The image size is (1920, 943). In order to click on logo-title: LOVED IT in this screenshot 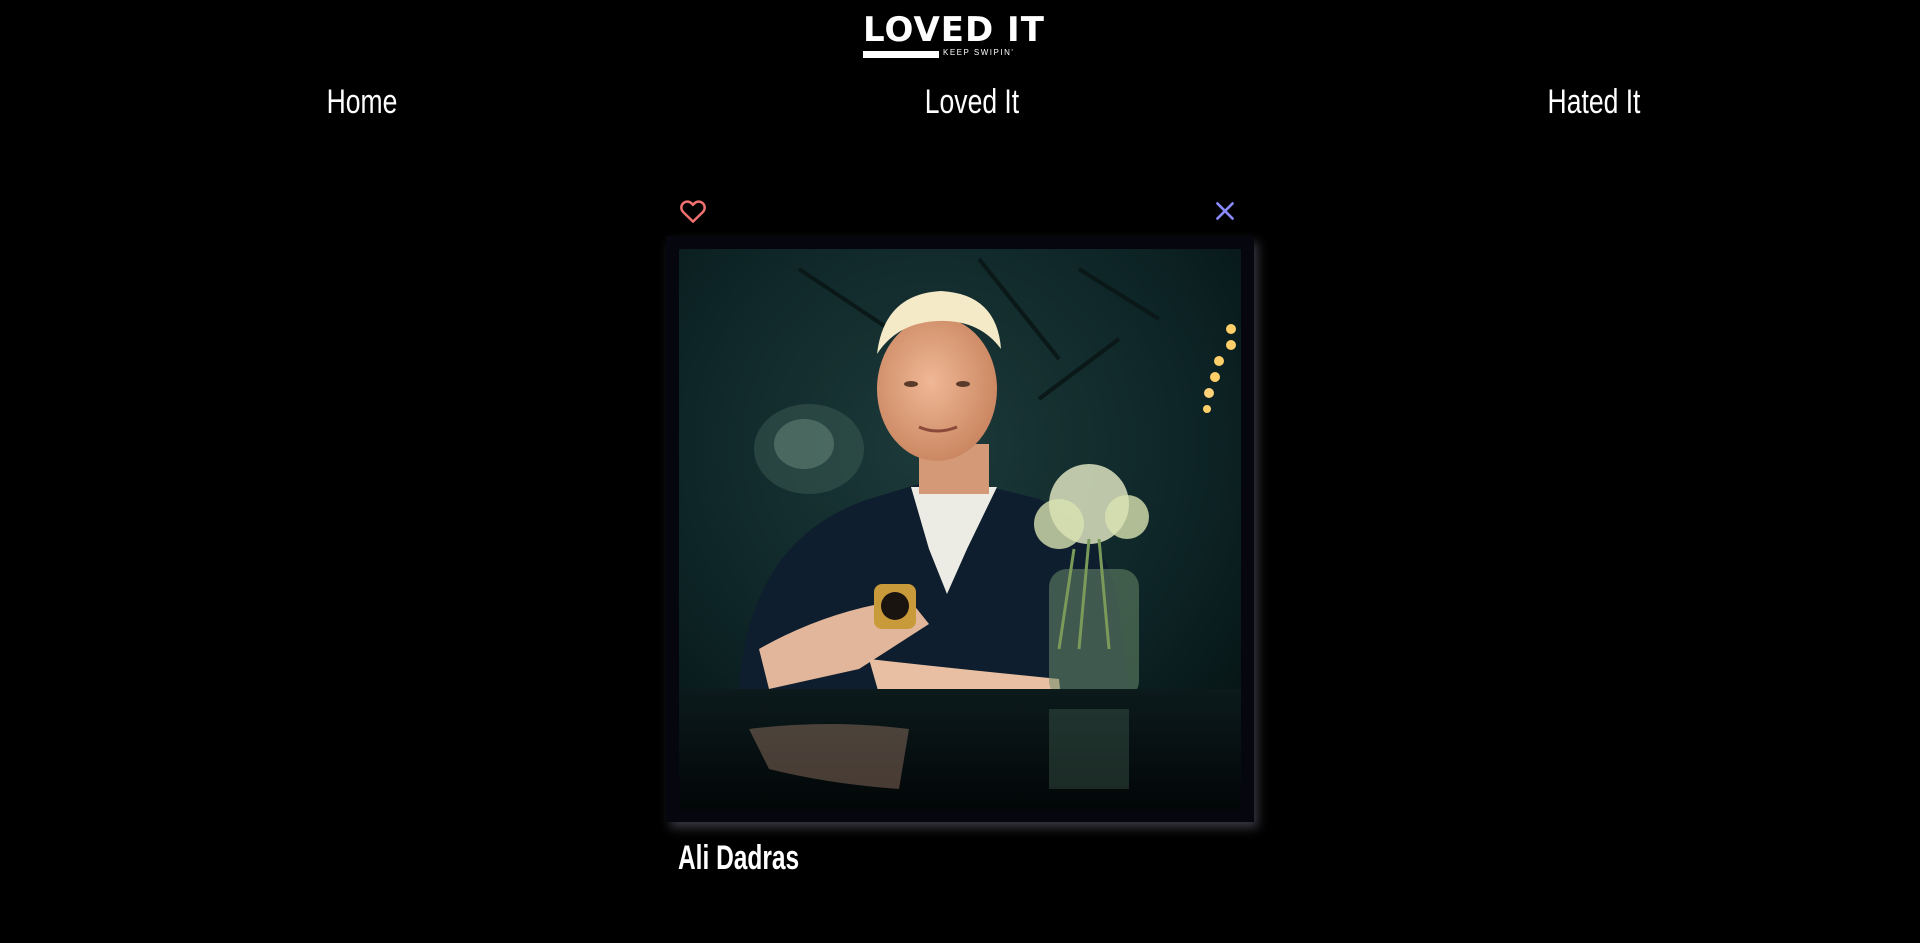, I will do `click(954, 30)`.